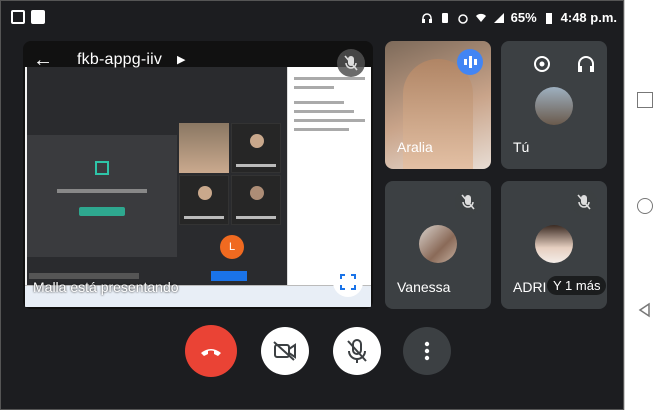  Describe the element at coordinates (102, 211) in the screenshot. I see `shared-stop-button` at that location.